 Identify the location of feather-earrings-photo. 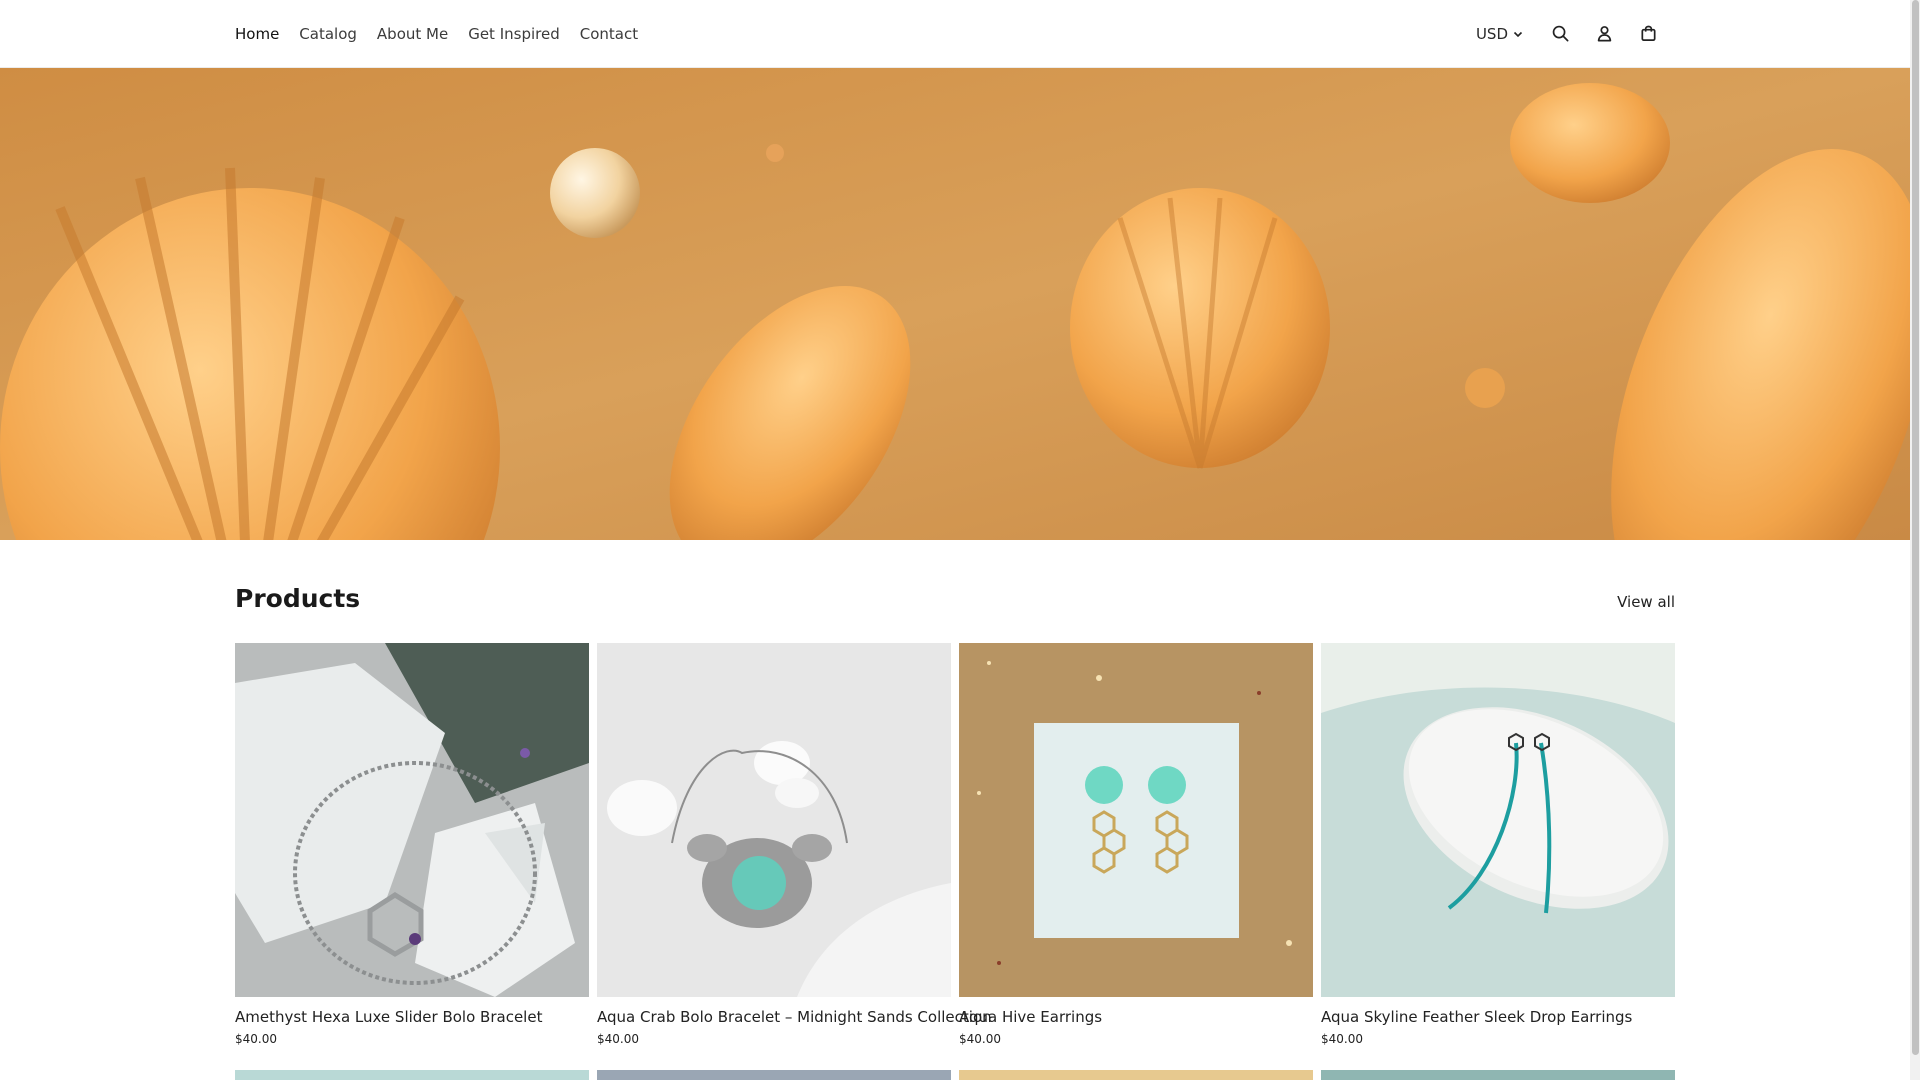
(1498, 820).